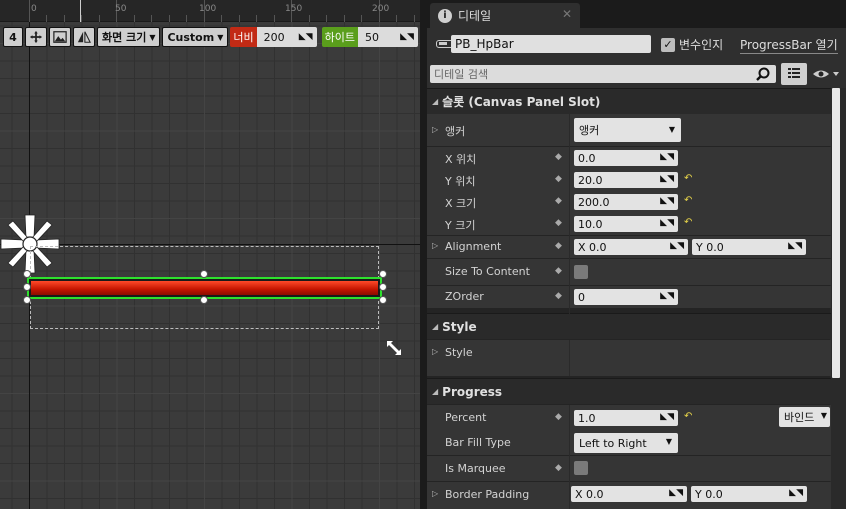 The height and width of the screenshot is (509, 846). What do you see at coordinates (505, 15) in the screenshot?
I see `tab-details: i 디테일 ✕` at bounding box center [505, 15].